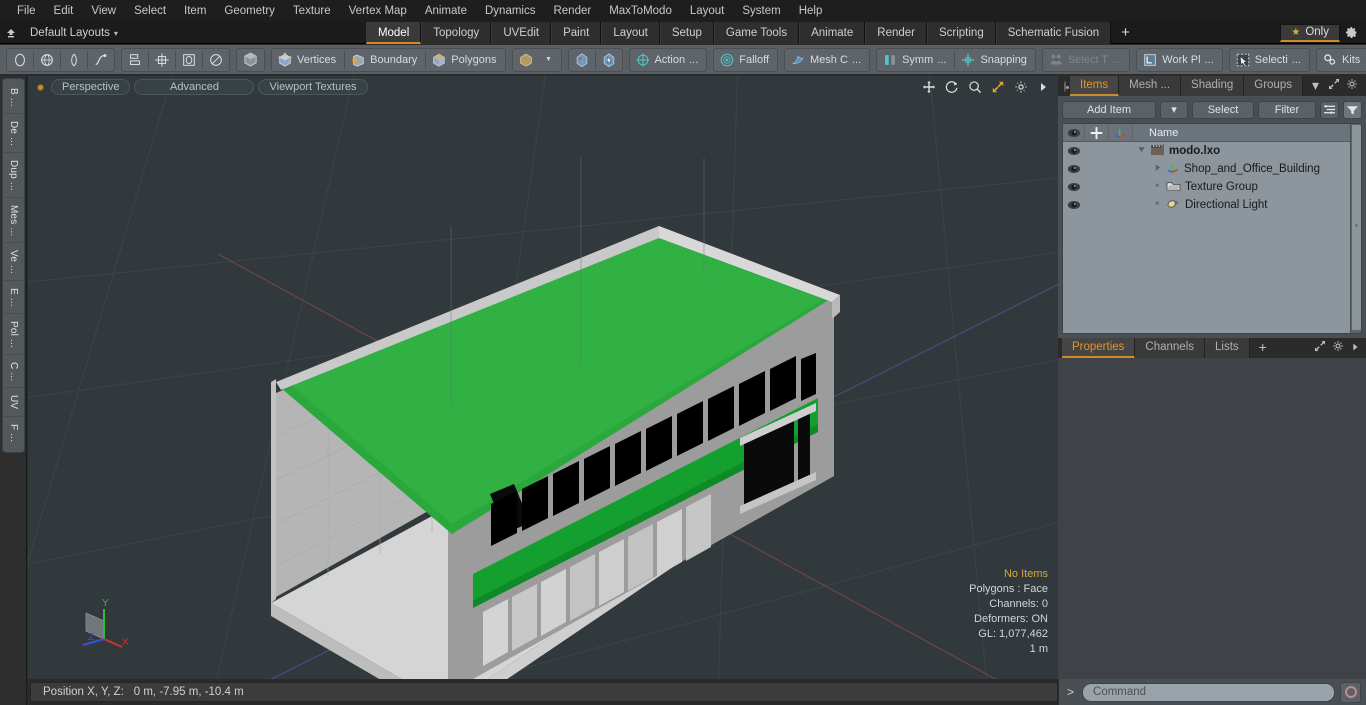  What do you see at coordinates (1241, 187) in the screenshot?
I see `tree-item-texture-group: Texture Group` at bounding box center [1241, 187].